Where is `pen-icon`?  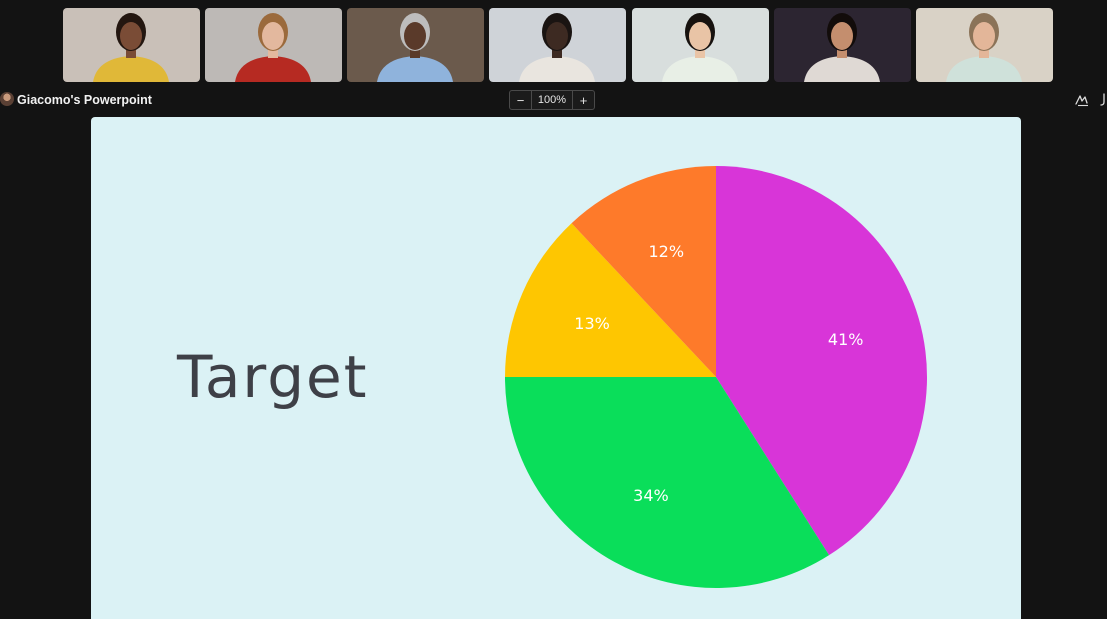
pen-icon is located at coordinates (1102, 100).